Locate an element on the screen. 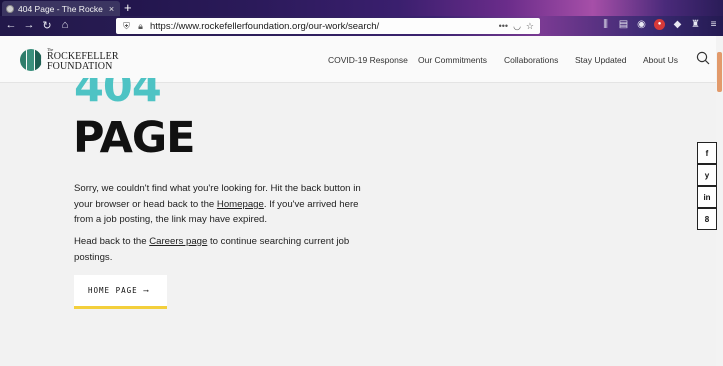  bookmark-star-icon: ☆ is located at coordinates (530, 26).